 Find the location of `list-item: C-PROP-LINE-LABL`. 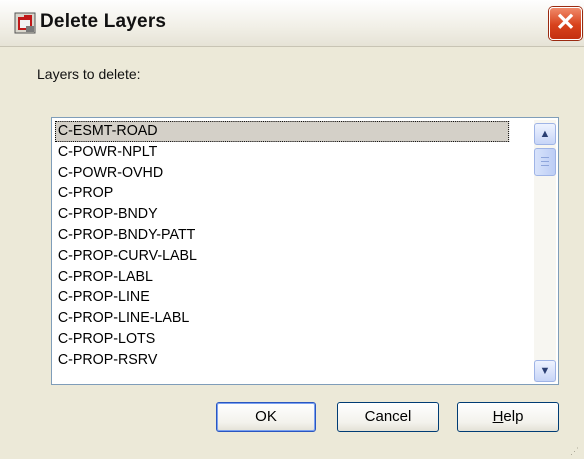

list-item: C-PROP-LINE-LABL is located at coordinates (282, 318).